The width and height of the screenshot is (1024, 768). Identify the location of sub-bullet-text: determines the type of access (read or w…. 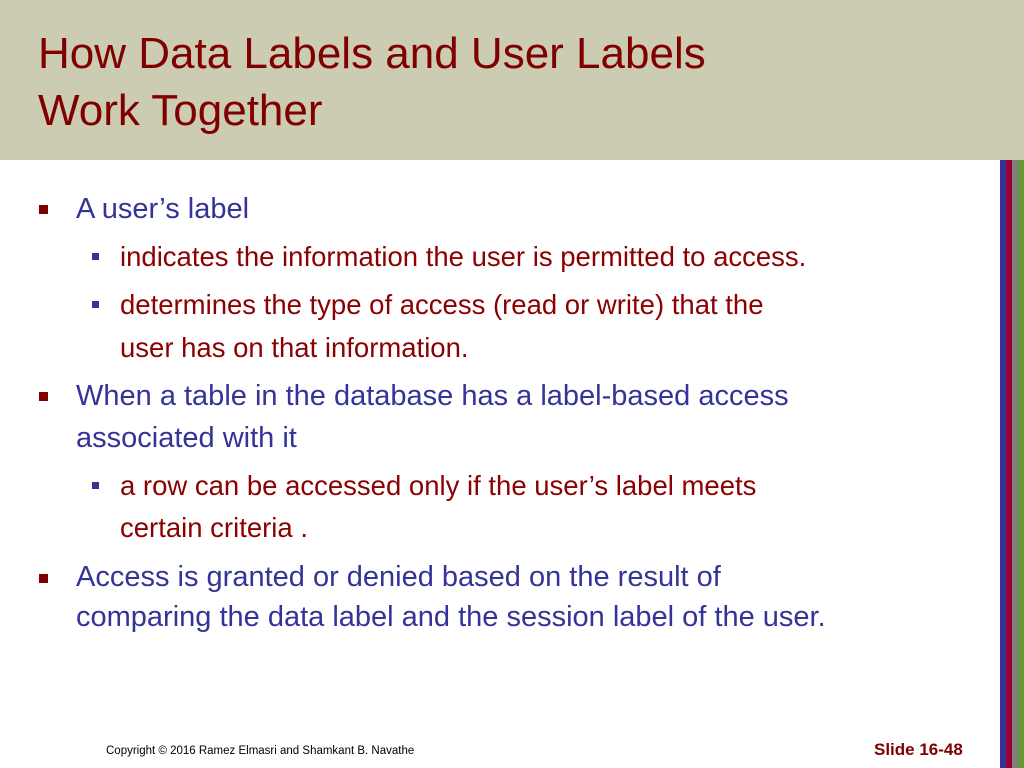
(442, 304).